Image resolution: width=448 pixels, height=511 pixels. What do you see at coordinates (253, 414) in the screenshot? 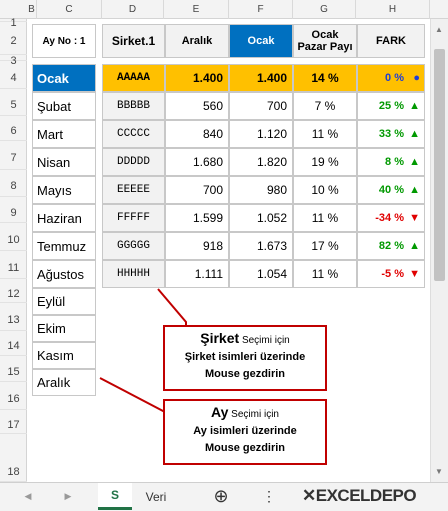
I see `callout-month-suffix: Seçimi için` at bounding box center [253, 414].